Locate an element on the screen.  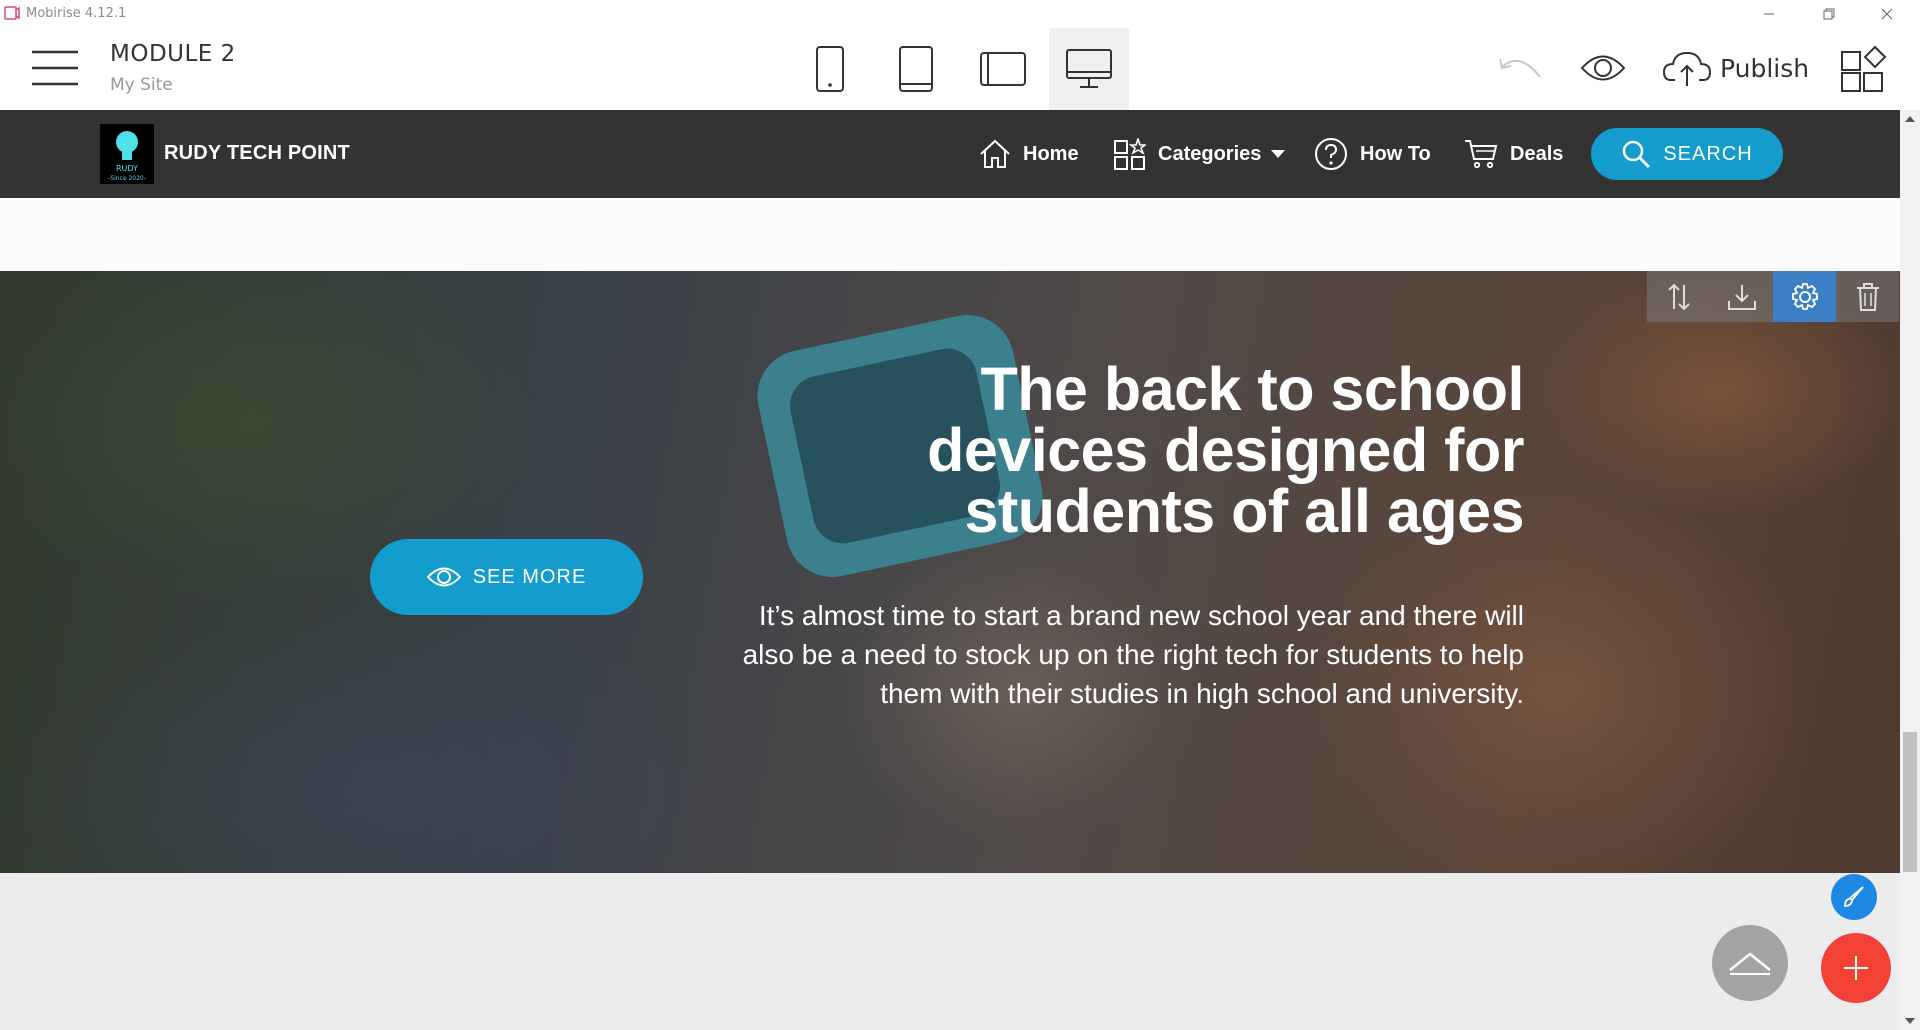
undo-icon is located at coordinates (1520, 68).